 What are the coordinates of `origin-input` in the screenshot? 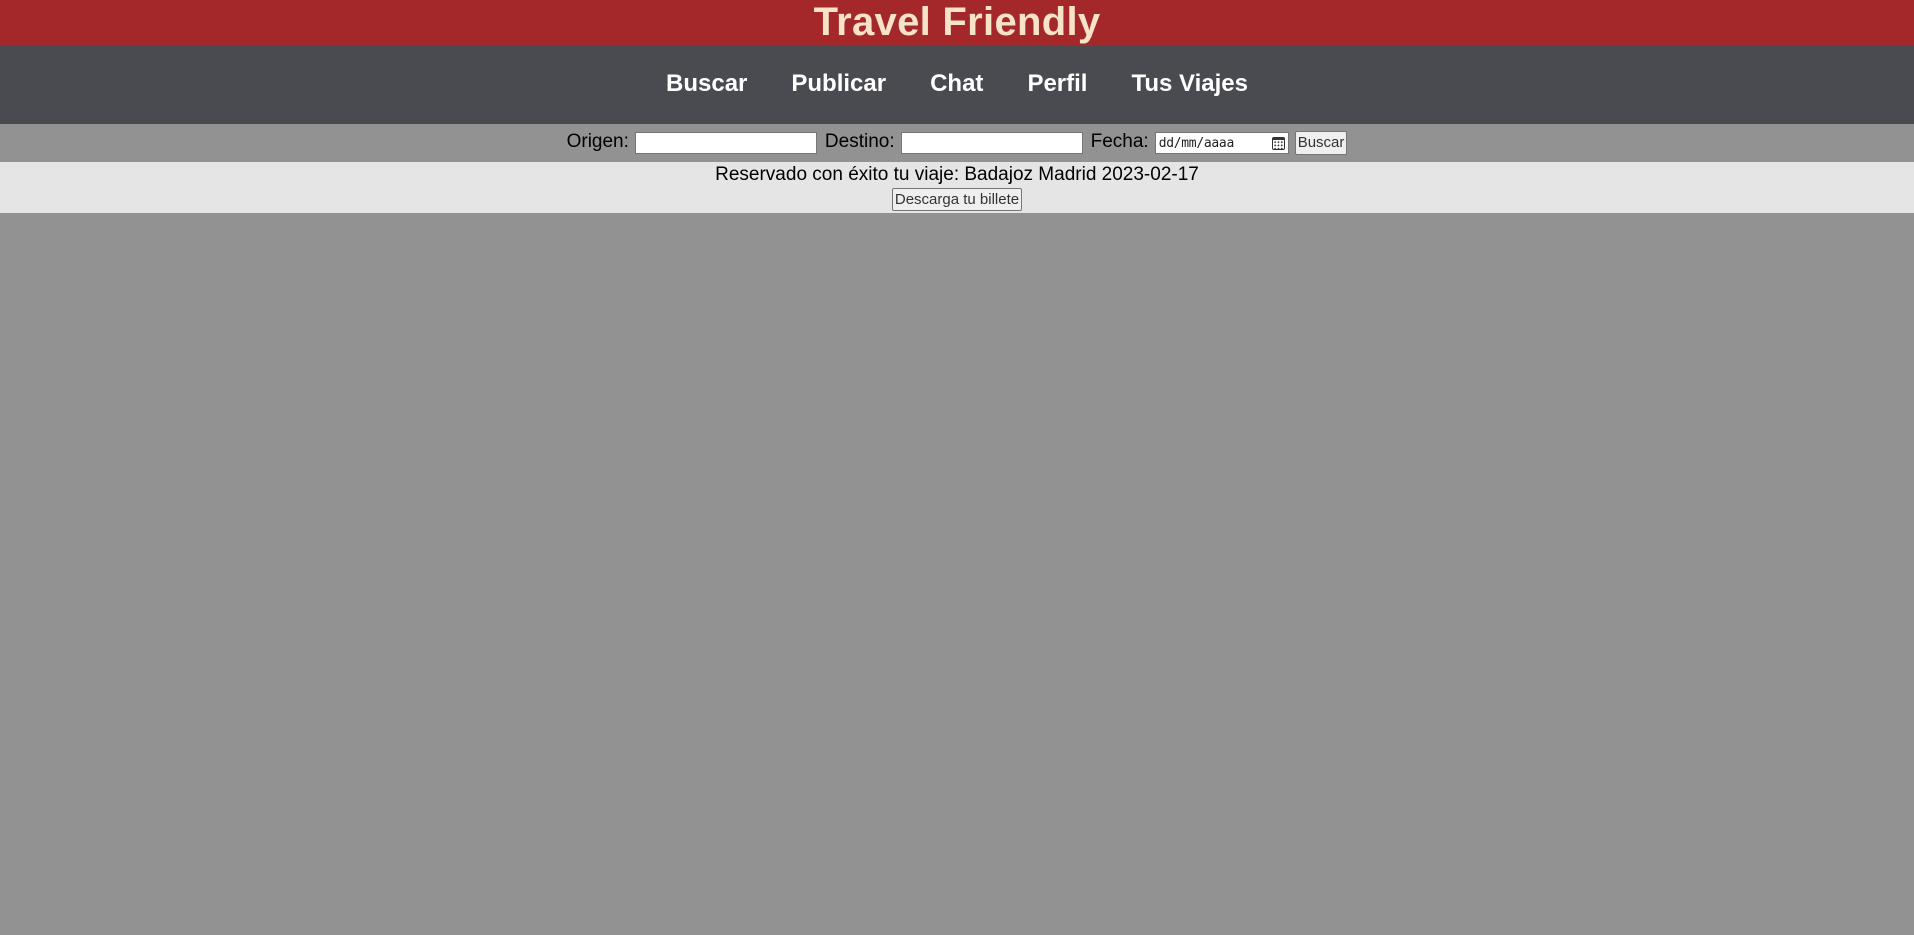 It's located at (725, 143).